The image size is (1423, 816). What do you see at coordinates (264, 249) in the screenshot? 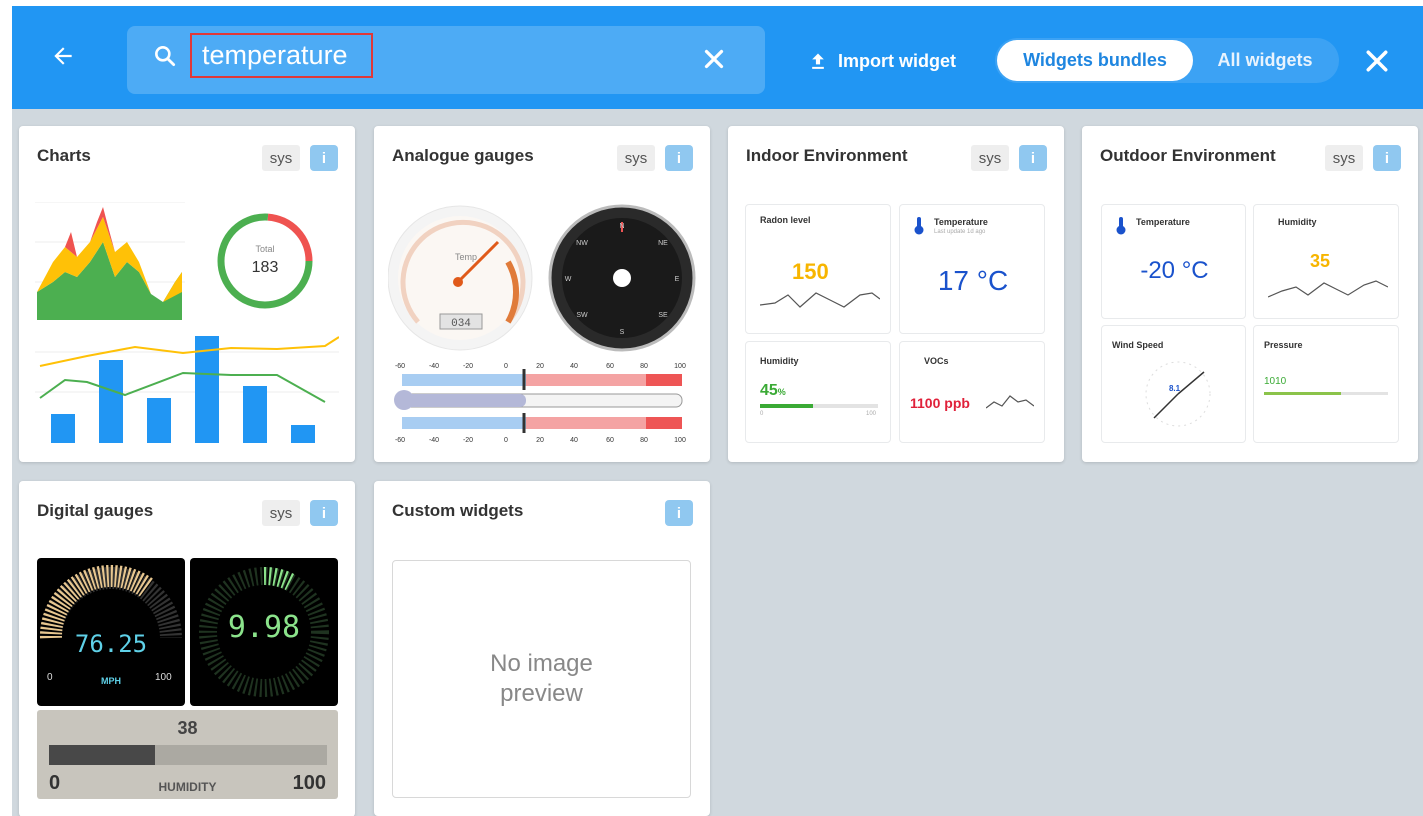
I see `donut-label: Total` at bounding box center [264, 249].